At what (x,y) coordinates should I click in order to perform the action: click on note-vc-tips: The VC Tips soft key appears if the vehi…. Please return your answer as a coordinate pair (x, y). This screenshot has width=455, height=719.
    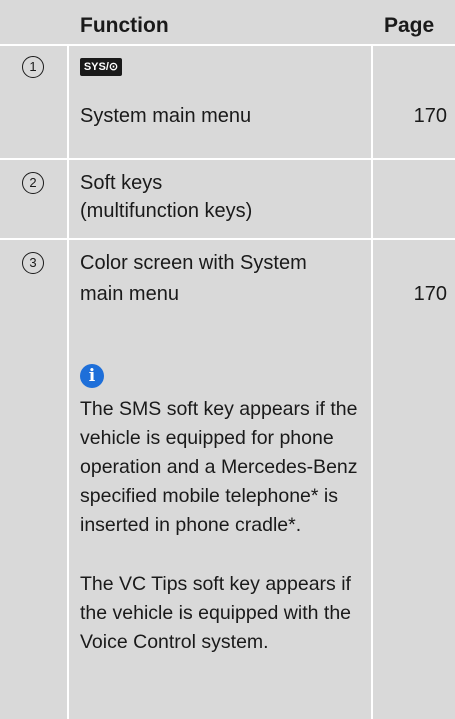
    Looking at the image, I should click on (216, 613).